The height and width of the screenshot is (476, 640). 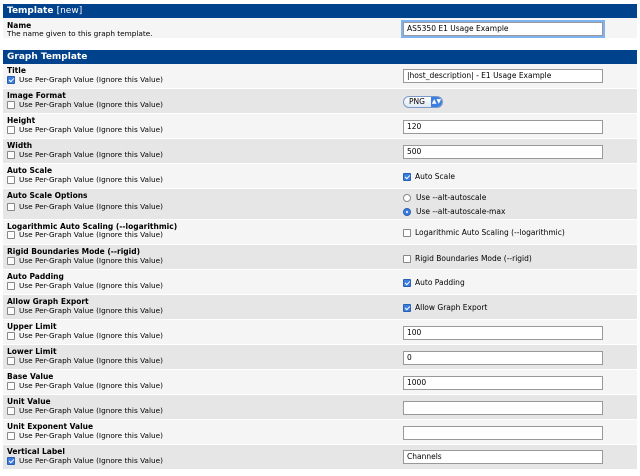 What do you see at coordinates (503, 433) in the screenshot?
I see `unit-exponent-input` at bounding box center [503, 433].